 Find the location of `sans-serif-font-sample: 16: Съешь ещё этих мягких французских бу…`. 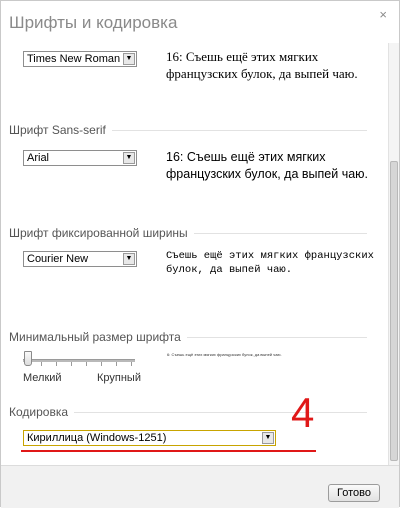

sans-serif-font-sample: 16: Съешь ещё этих мягких французских бу… is located at coordinates (267, 165).